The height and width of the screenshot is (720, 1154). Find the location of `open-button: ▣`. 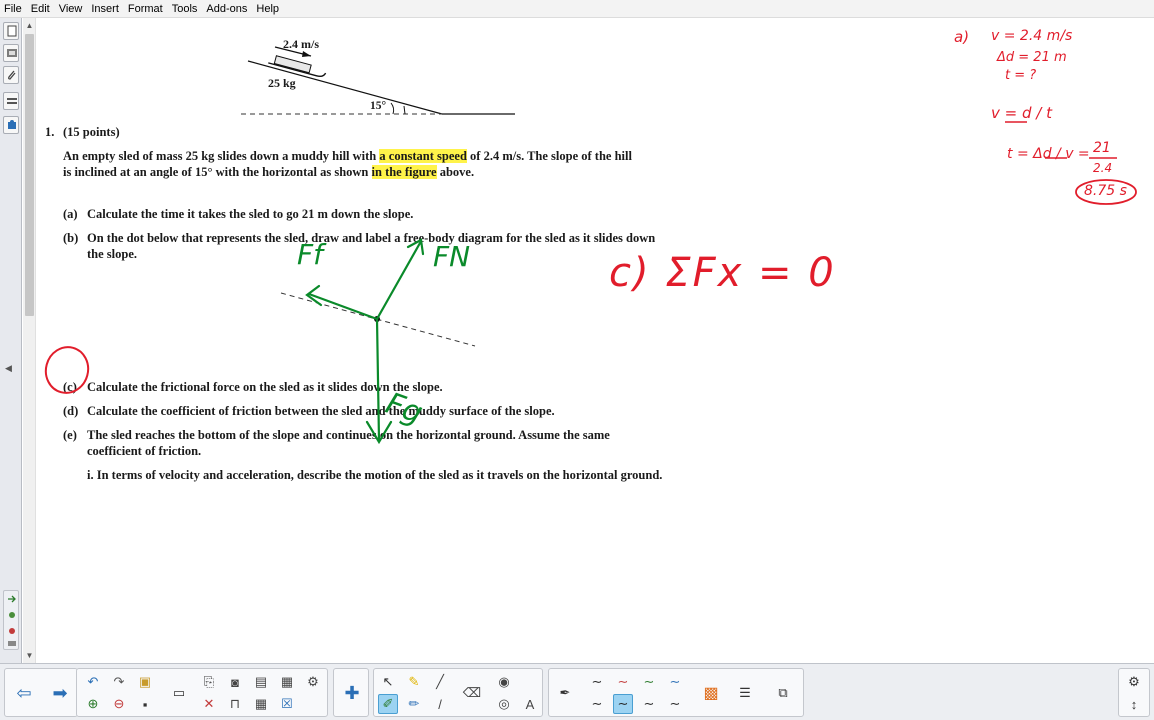

open-button: ▣ is located at coordinates (145, 682).